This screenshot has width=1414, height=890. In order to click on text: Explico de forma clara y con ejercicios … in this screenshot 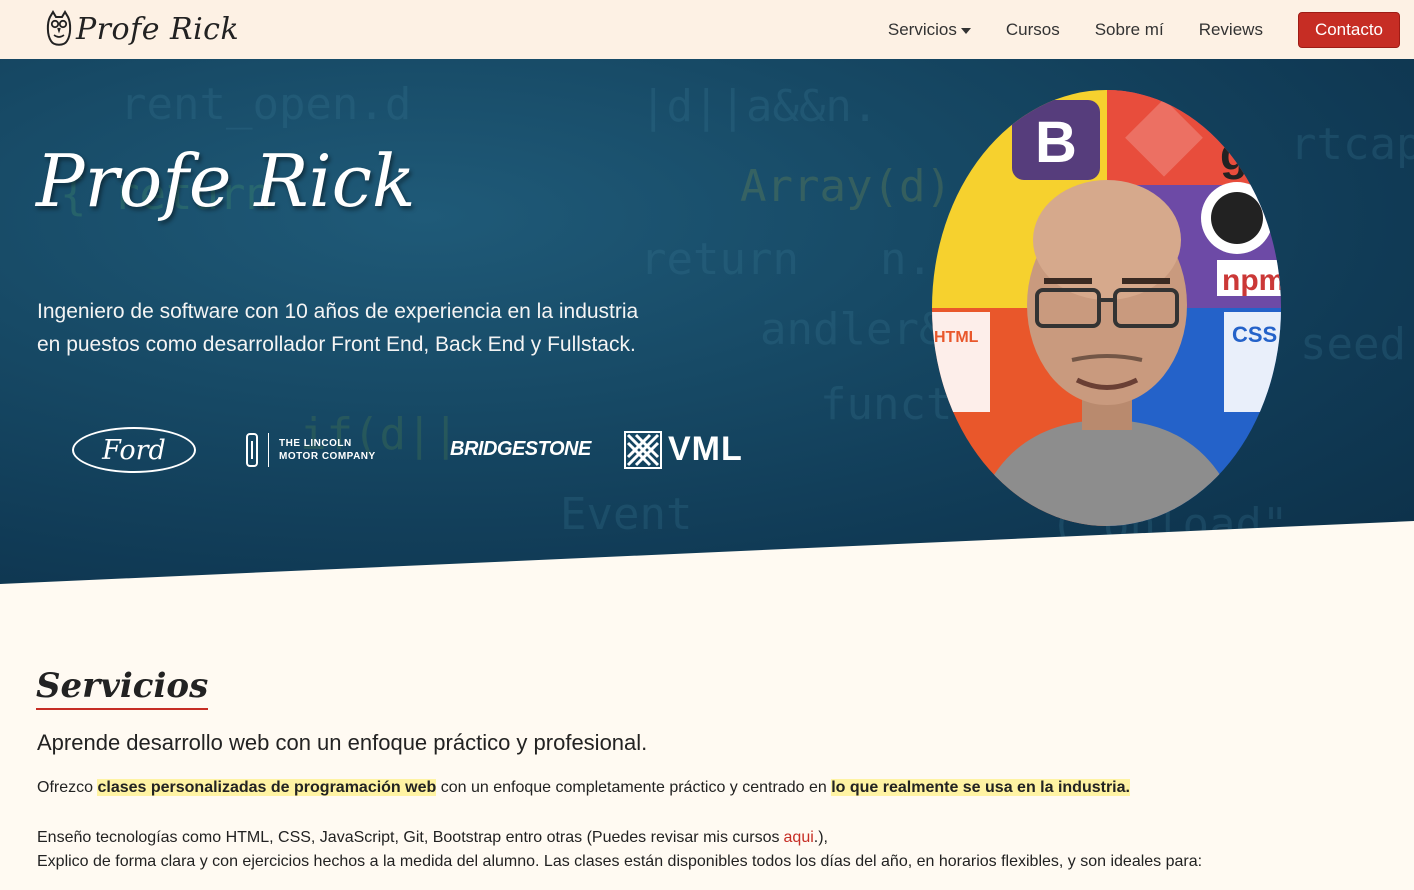, I will do `click(620, 861)`.